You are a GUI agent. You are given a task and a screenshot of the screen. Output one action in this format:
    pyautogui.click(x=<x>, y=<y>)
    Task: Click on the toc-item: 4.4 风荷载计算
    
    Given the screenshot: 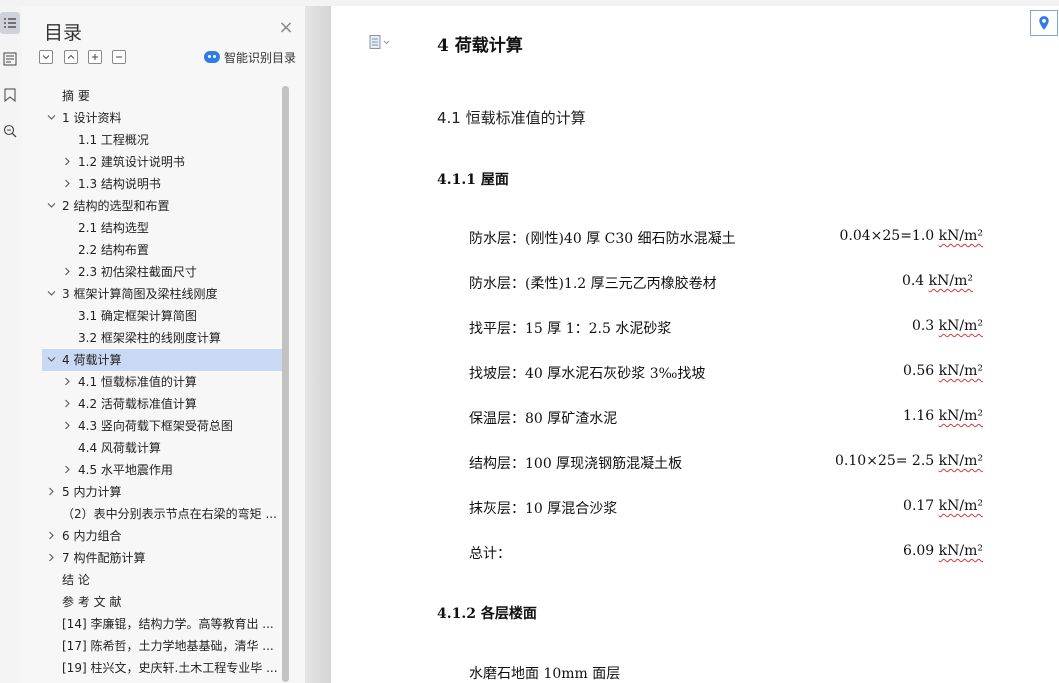 What is the action you would take?
    pyautogui.click(x=162, y=448)
    